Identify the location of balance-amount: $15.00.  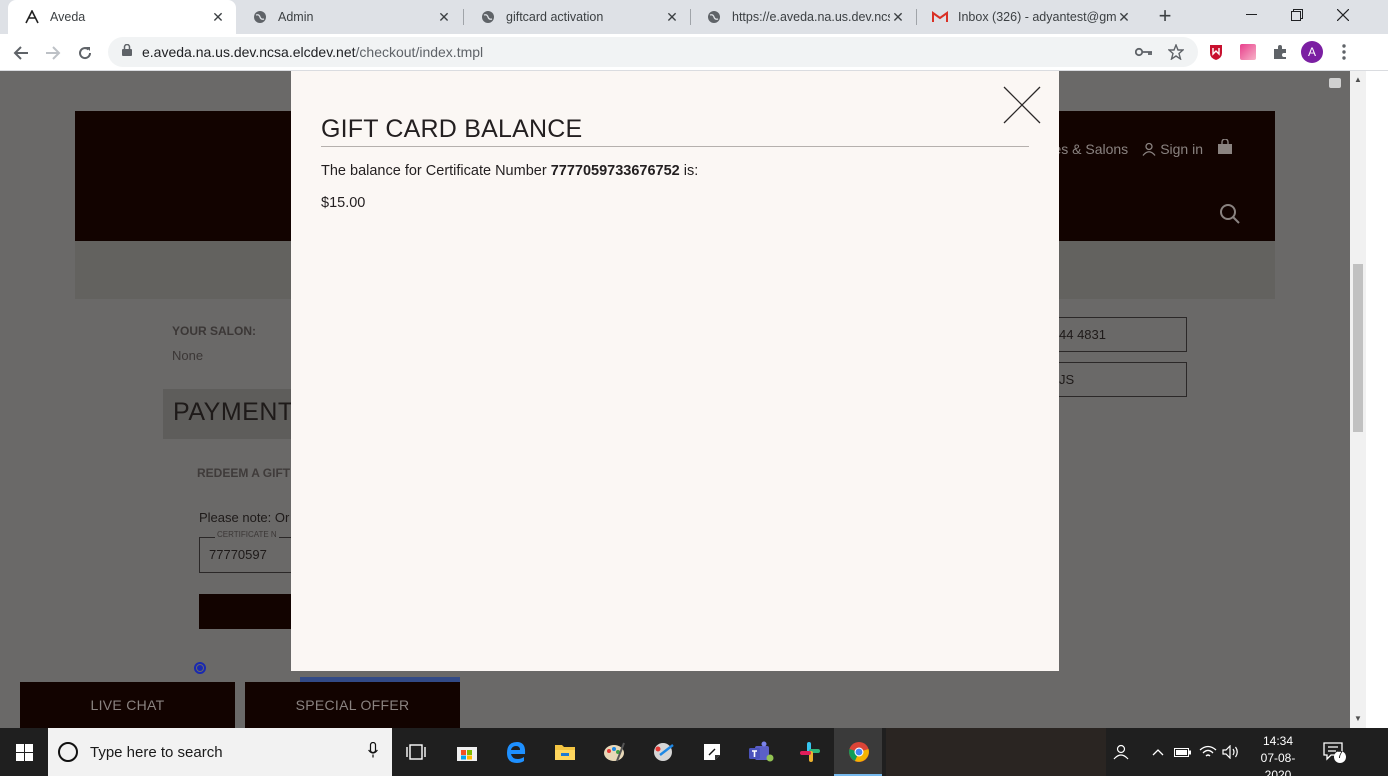
(343, 203).